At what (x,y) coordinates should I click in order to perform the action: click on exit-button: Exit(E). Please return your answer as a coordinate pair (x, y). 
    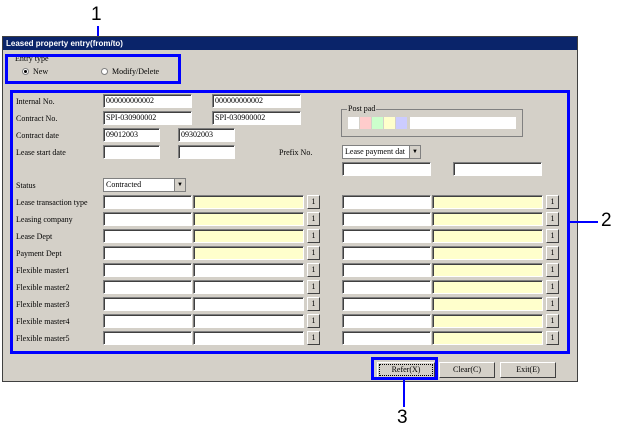
    Looking at the image, I should click on (528, 370).